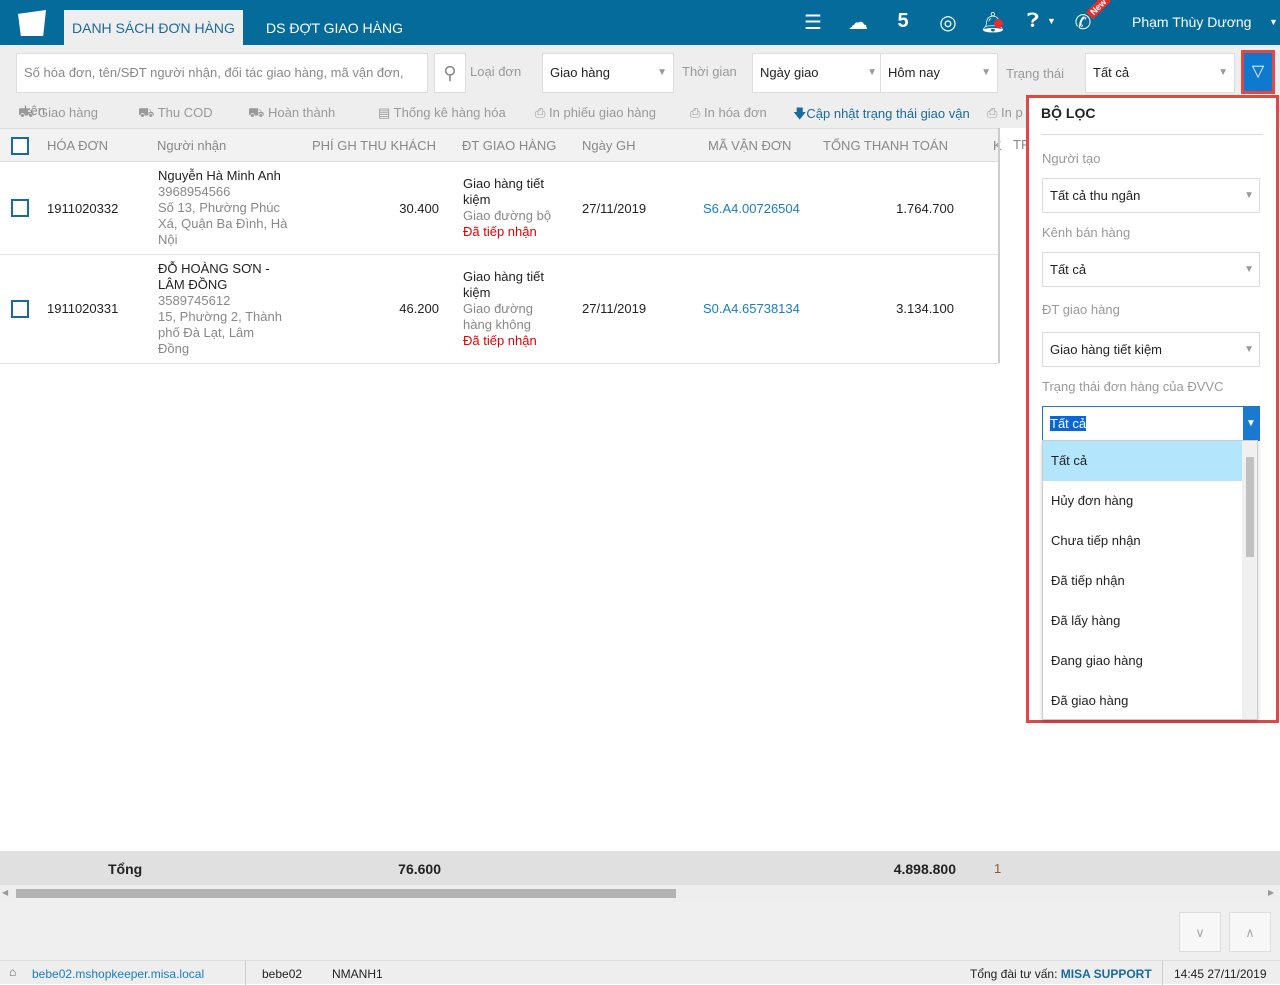 Image resolution: width=1280 pixels, height=985 pixels. Describe the element at coordinates (749, 145) in the screenshot. I see `col-tracking: MÃ VẬN ĐƠN` at that location.